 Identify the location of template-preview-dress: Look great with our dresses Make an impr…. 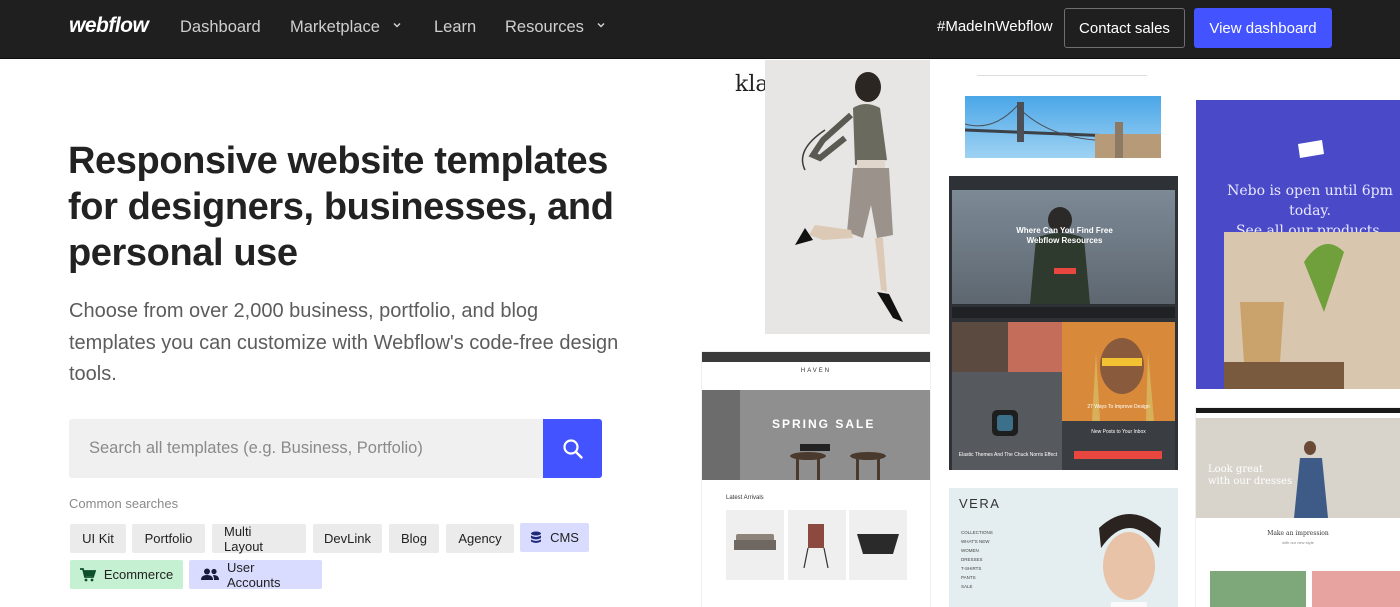
(1298, 507).